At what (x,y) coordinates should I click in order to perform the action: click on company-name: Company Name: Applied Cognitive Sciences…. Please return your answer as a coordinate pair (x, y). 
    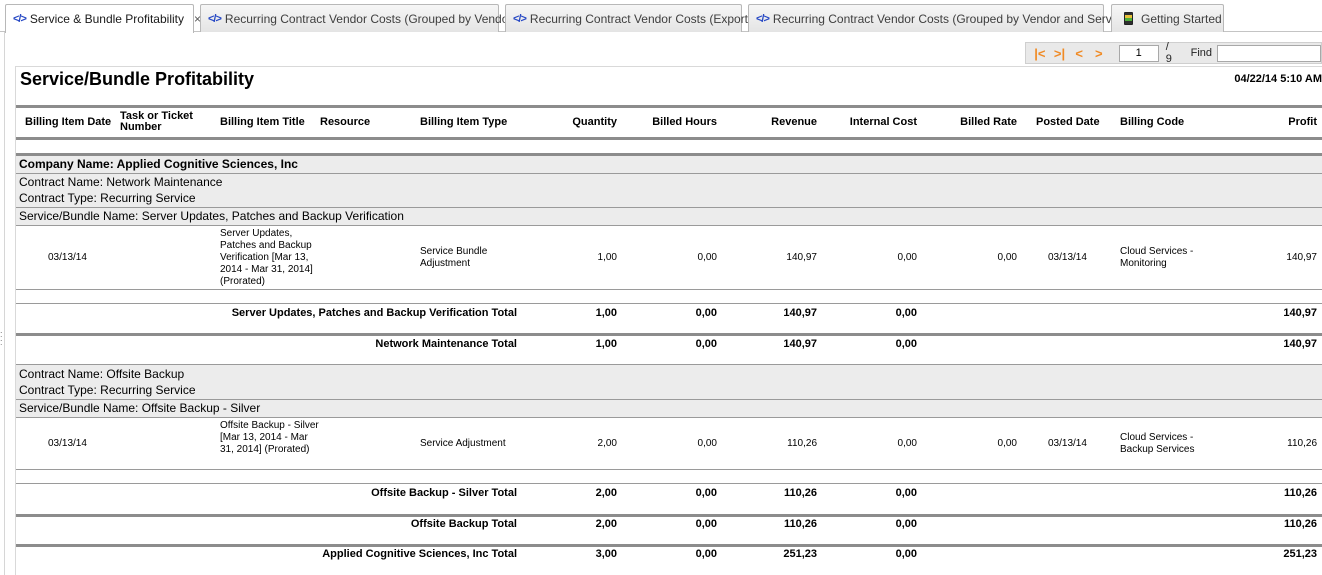
    Looking at the image, I should click on (158, 164).